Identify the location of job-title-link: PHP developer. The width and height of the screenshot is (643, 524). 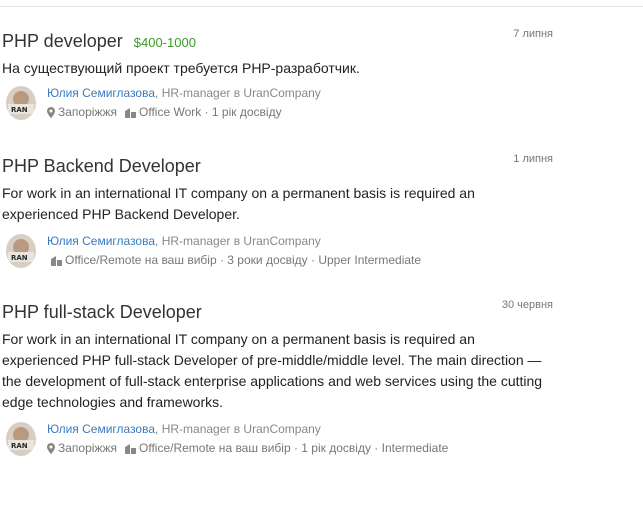
(62, 41).